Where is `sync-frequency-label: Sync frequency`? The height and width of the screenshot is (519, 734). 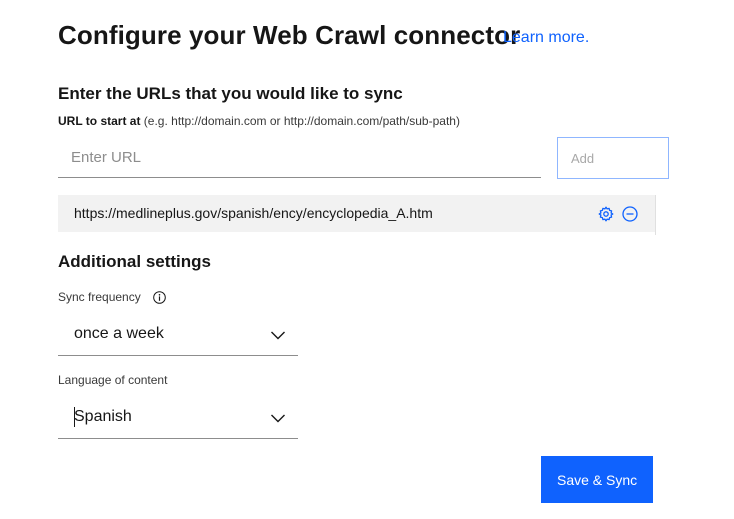 sync-frequency-label: Sync frequency is located at coordinates (99, 297).